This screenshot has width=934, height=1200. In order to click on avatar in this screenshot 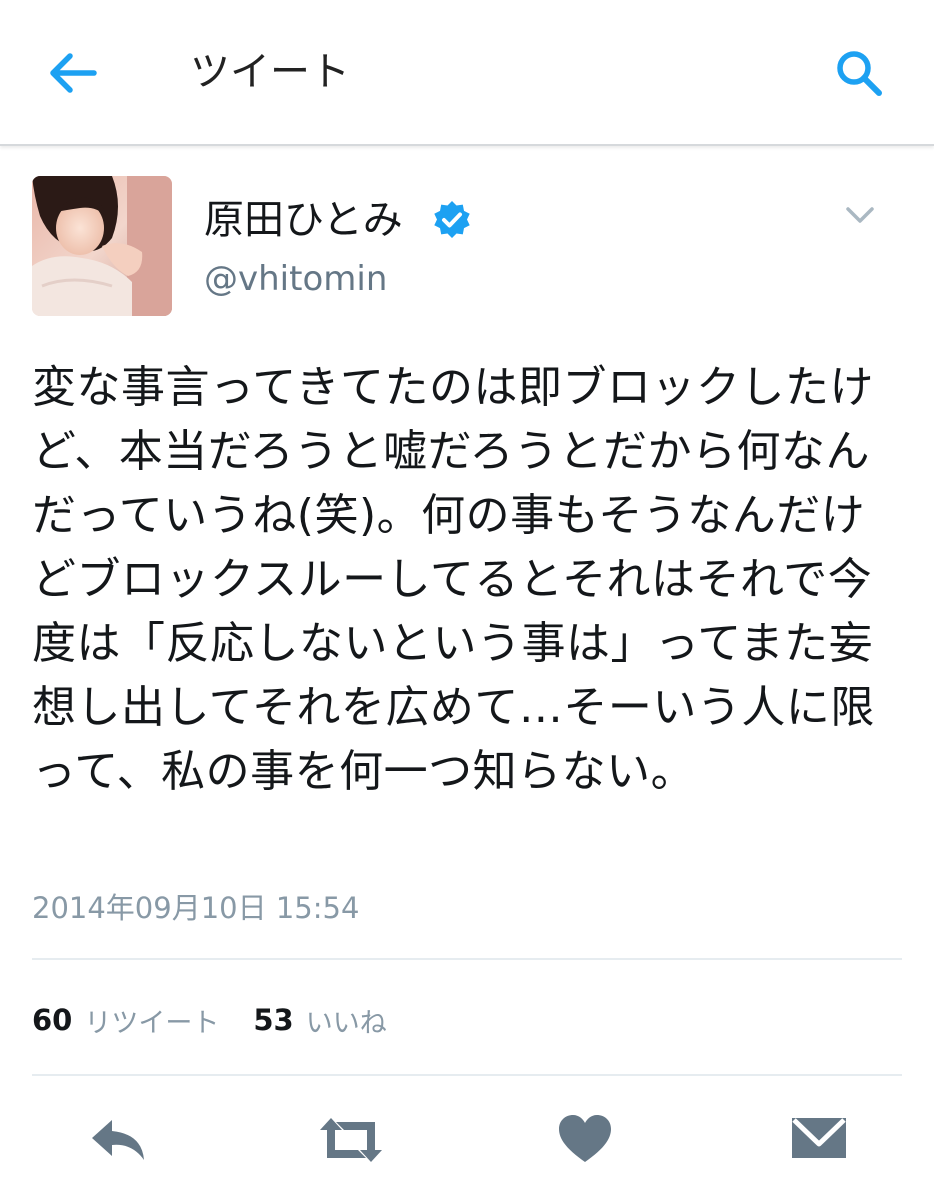, I will do `click(102, 246)`.